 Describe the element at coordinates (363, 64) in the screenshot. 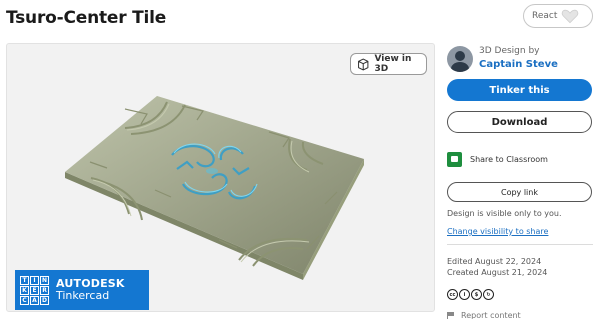

I see `cube-icon` at that location.